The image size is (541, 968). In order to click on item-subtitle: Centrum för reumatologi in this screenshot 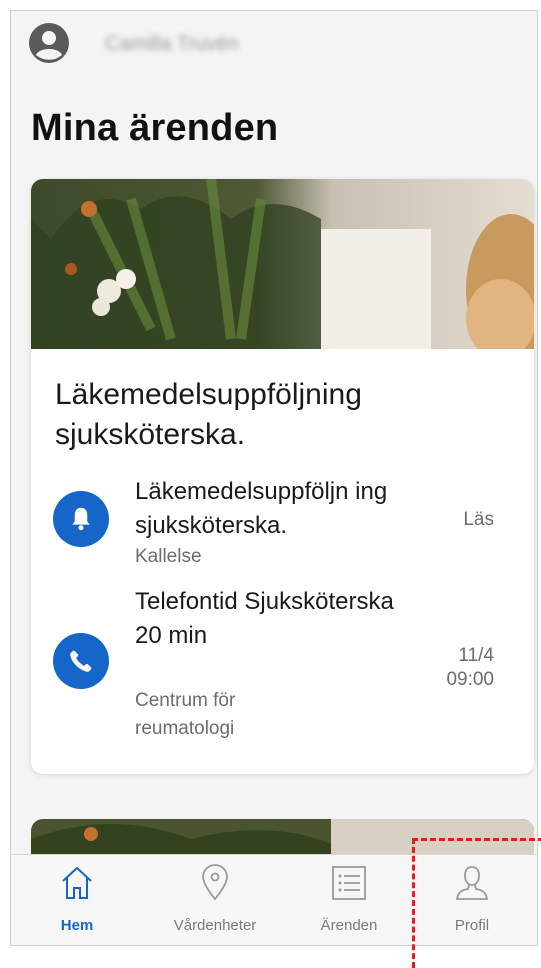, I will do `click(185, 714)`.